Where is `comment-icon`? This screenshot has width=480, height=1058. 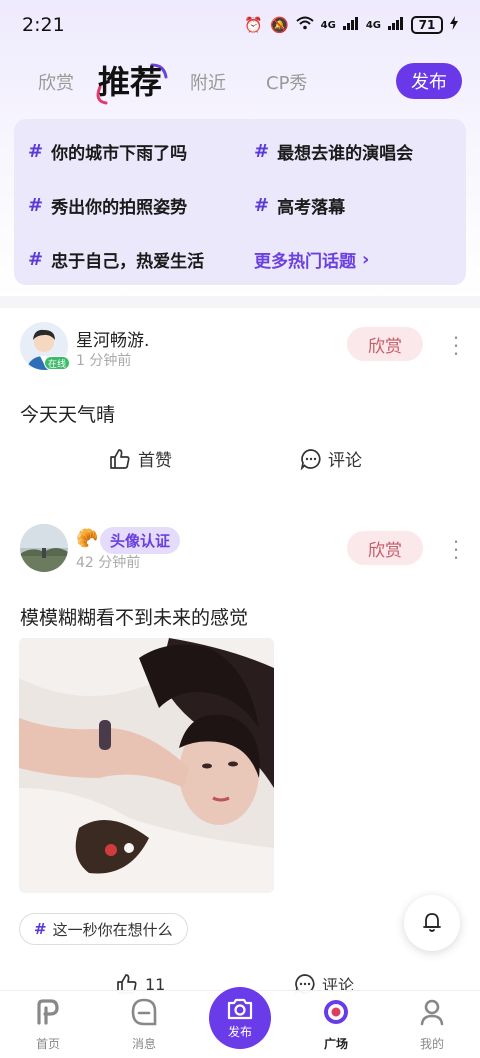
comment-icon is located at coordinates (310, 459).